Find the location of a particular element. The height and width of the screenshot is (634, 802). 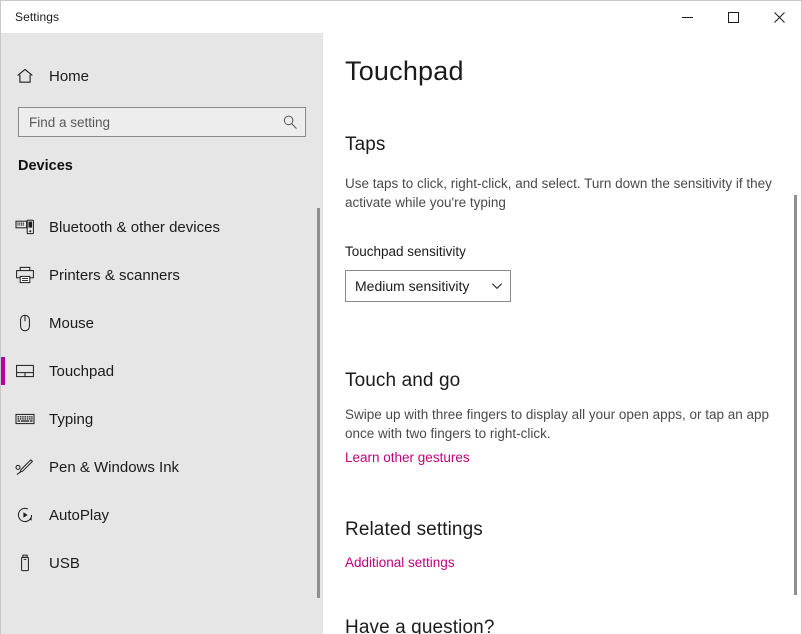

minimize-icon is located at coordinates (687, 17).